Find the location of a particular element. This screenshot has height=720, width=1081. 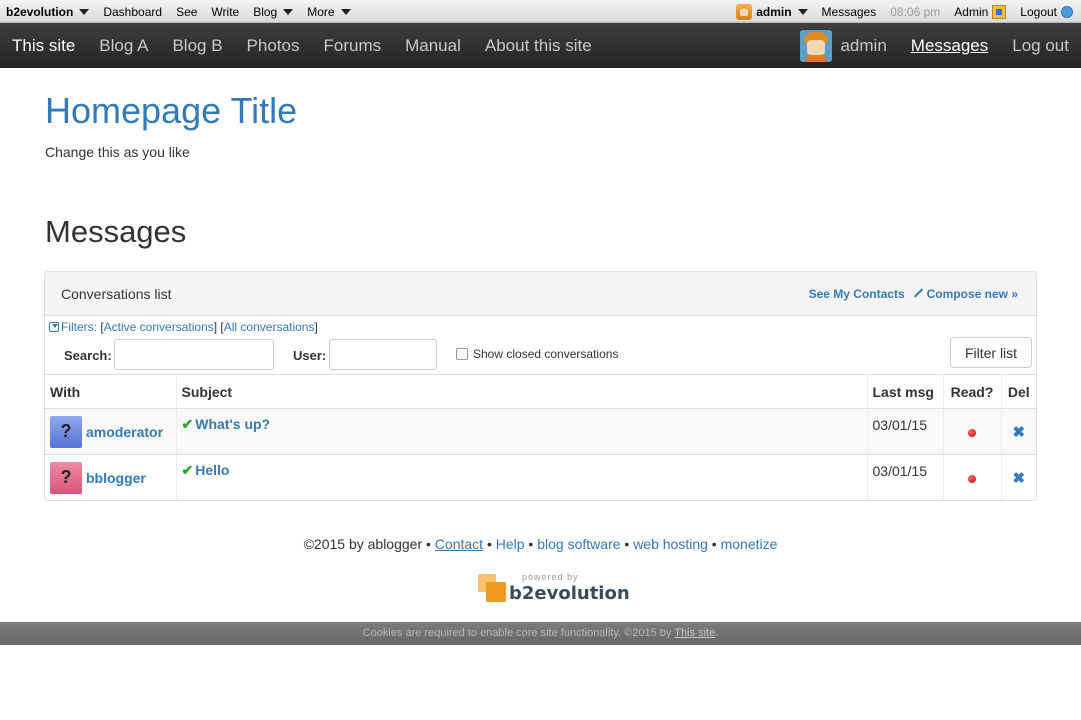

evobar-logout: Logout is located at coordinates (1046, 12).